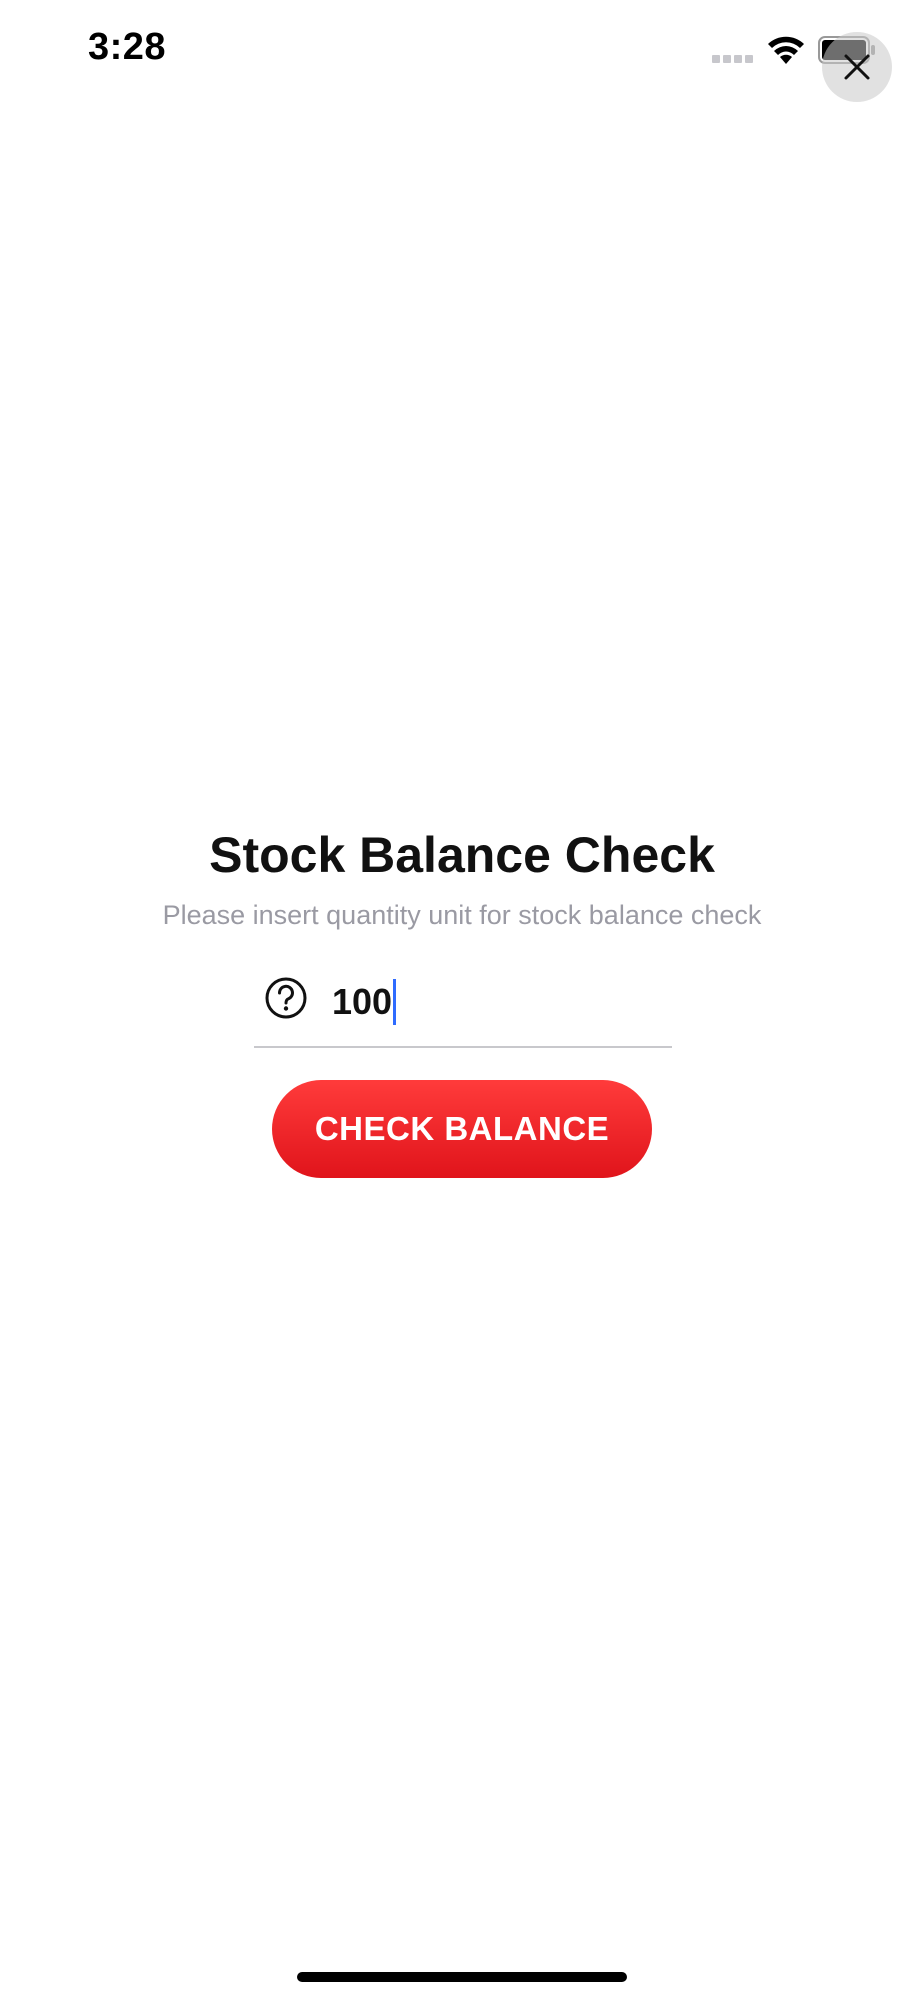 The height and width of the screenshot is (2000, 924). What do you see at coordinates (286, 998) in the screenshot?
I see `question-circle-icon` at bounding box center [286, 998].